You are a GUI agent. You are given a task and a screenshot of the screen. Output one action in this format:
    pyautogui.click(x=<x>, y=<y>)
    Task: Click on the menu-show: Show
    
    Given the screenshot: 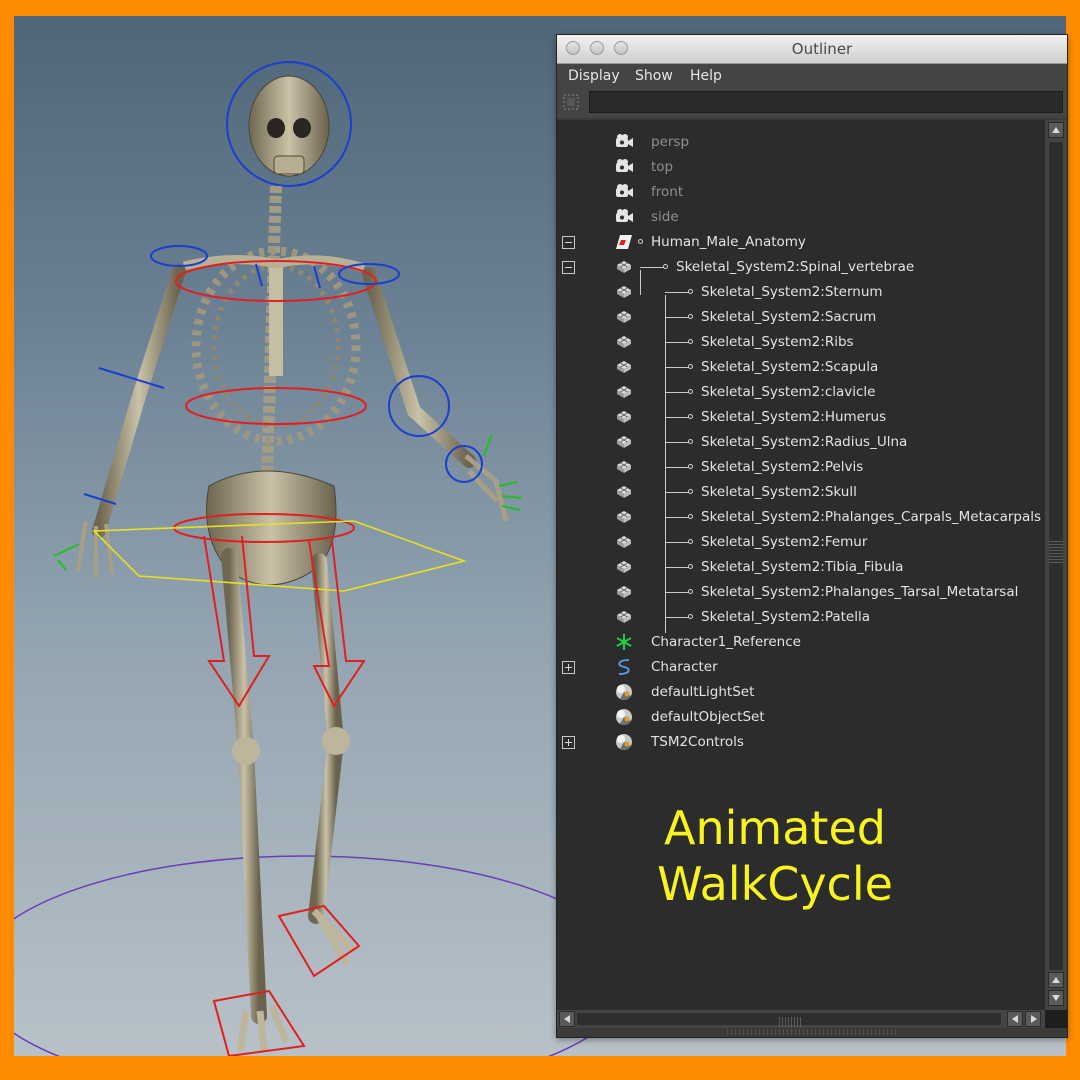 What is the action you would take?
    pyautogui.click(x=654, y=76)
    